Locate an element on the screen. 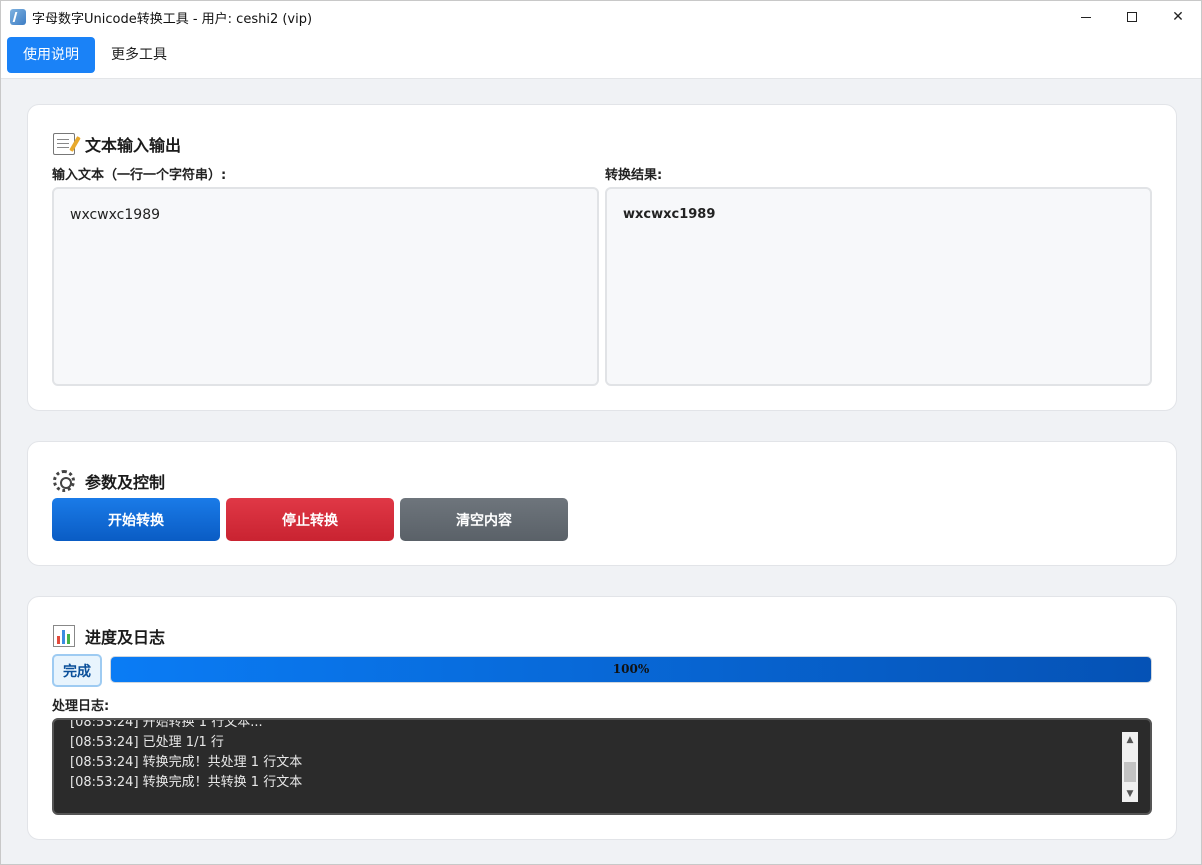  output-text: wxcwxc1989 is located at coordinates (669, 214).